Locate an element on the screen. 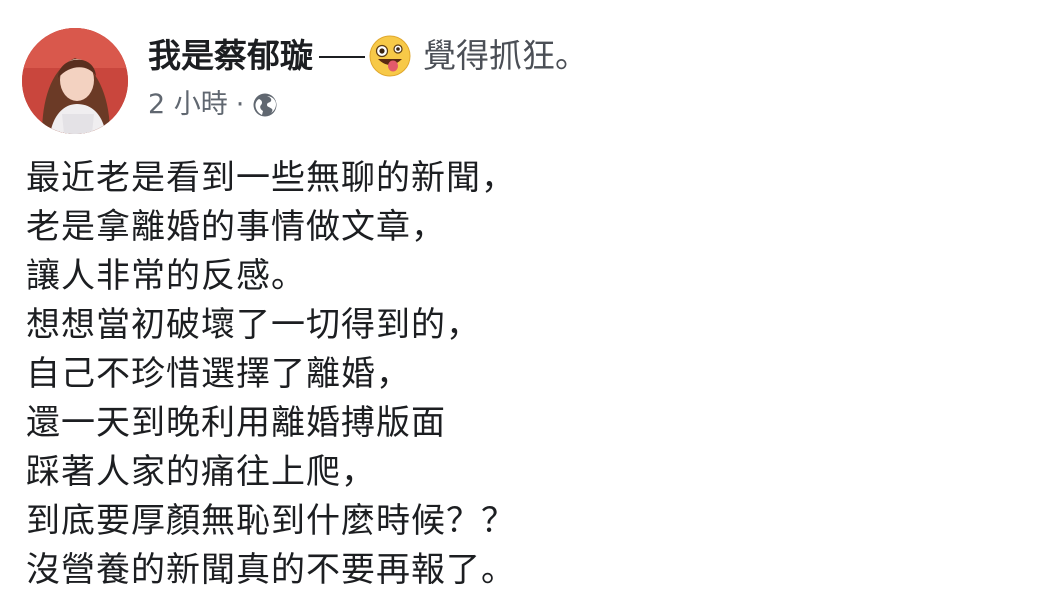  post-header: 我是蔡郁璇 覺得抓狂。 2 小時 · is located at coordinates (305, 83).